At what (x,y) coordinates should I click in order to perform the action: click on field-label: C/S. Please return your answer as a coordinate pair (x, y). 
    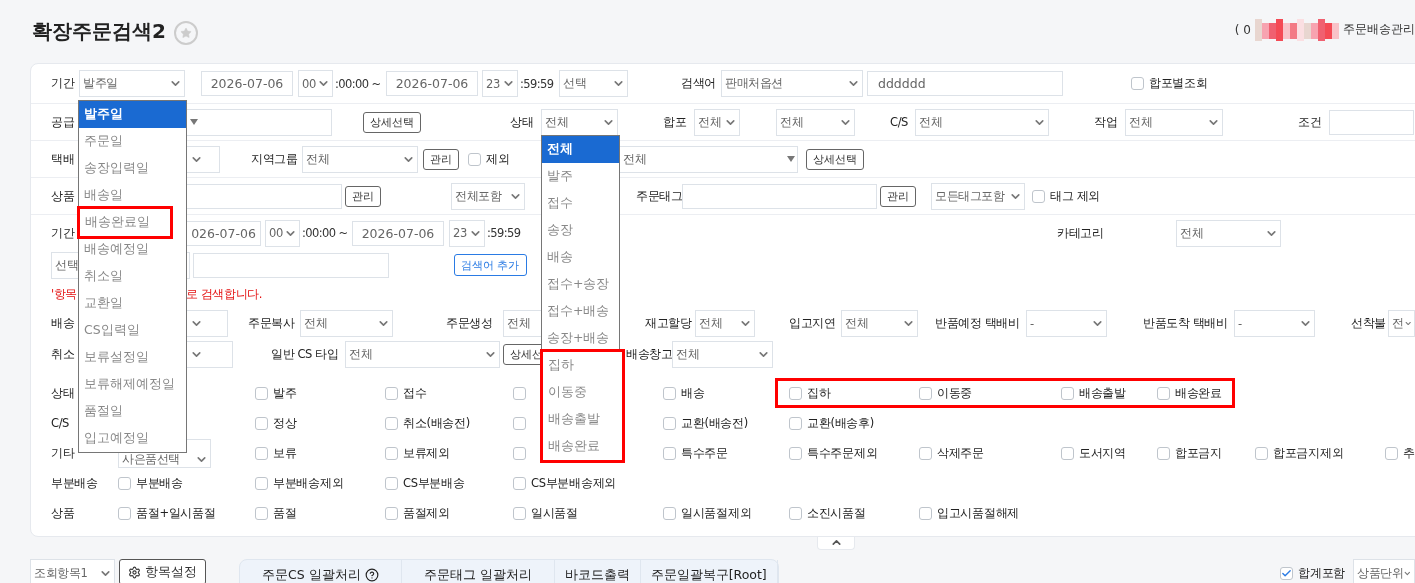
    Looking at the image, I should click on (60, 423).